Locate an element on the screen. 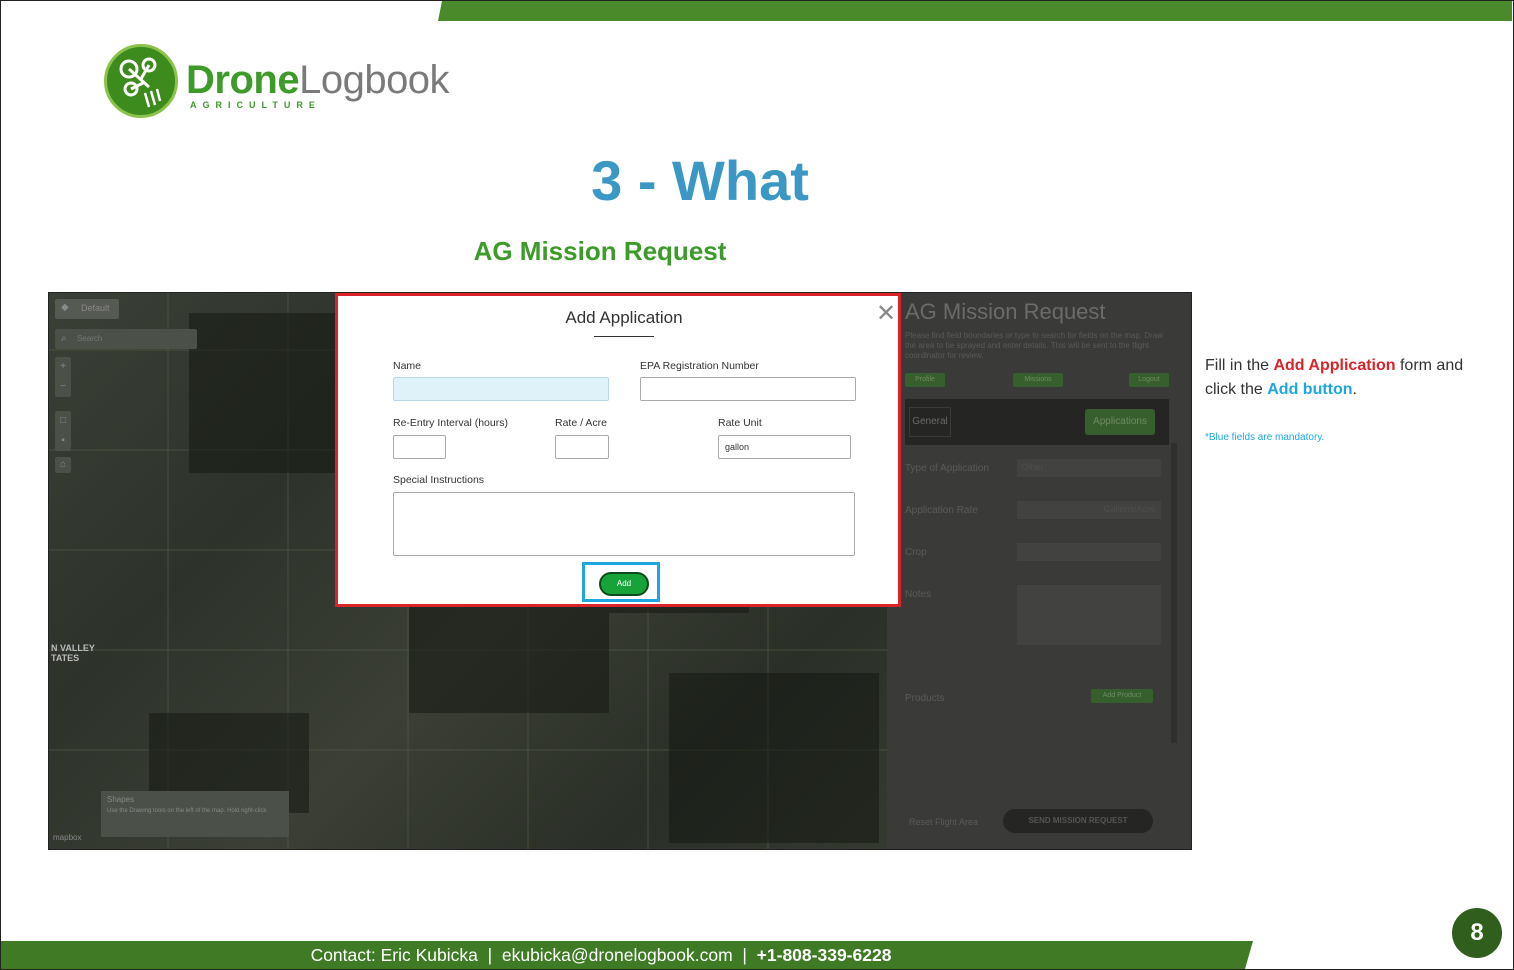 This screenshot has width=1514, height=970. layer-button-label: Default is located at coordinates (95, 308).